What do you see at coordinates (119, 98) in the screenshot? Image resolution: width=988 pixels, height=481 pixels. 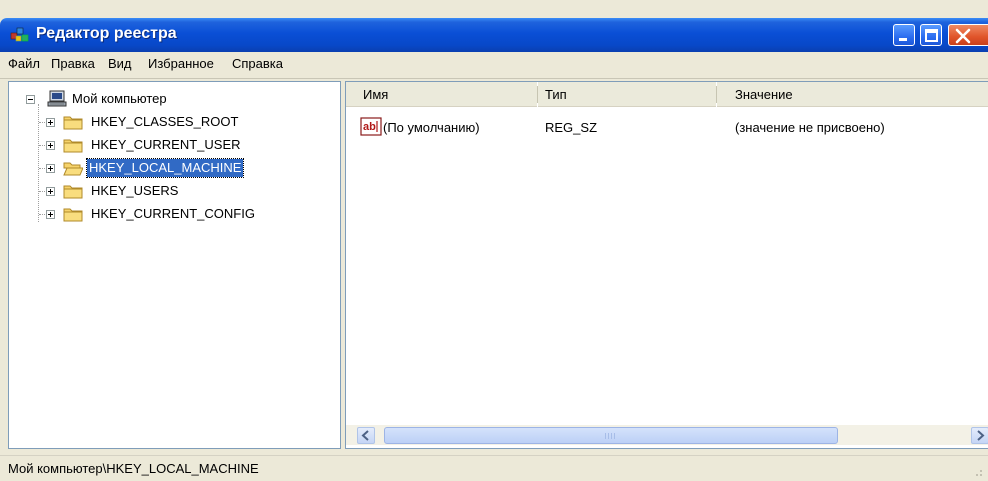 I see `tree-root-label: Мой компьютер` at bounding box center [119, 98].